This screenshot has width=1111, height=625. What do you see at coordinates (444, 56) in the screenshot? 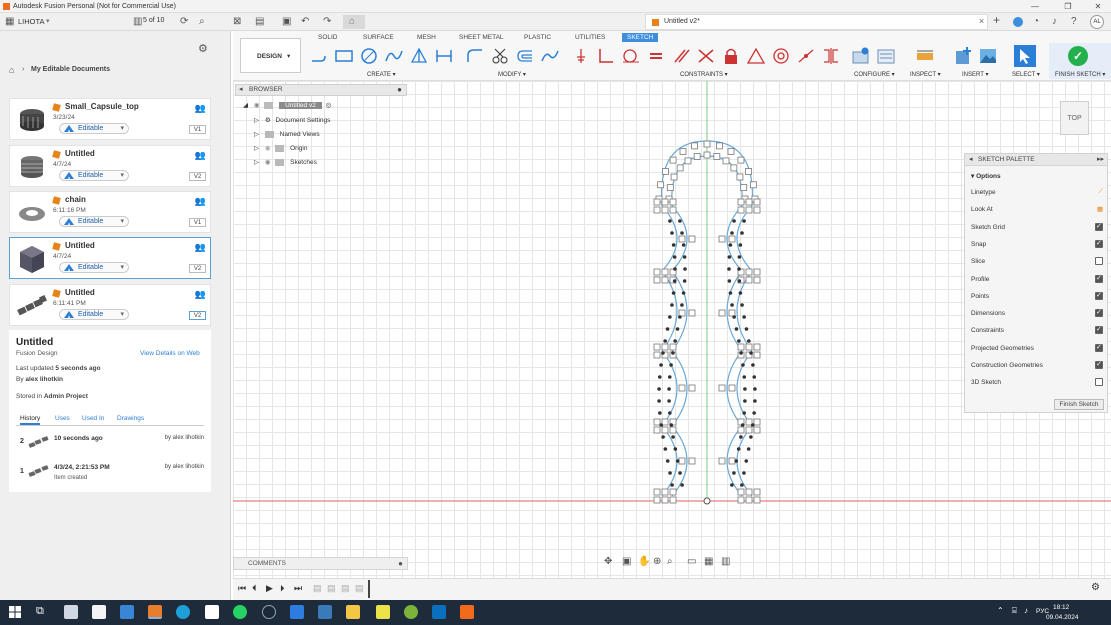
I see `dimension-tool-icon` at bounding box center [444, 56].